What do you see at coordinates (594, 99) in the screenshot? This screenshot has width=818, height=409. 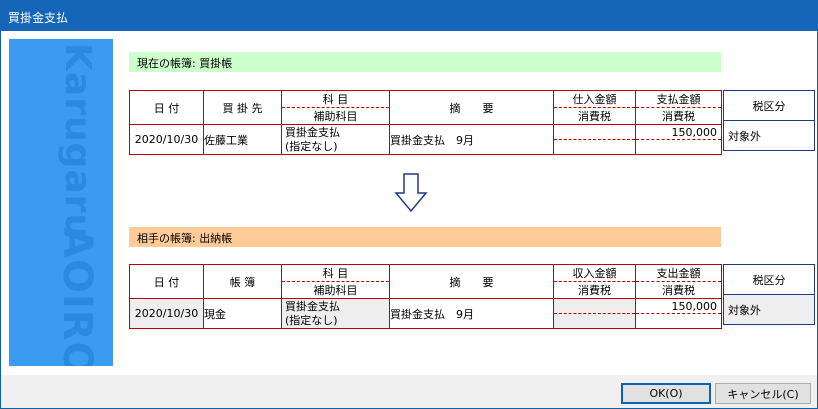 I see `header-in-amount: 仕入金額` at bounding box center [594, 99].